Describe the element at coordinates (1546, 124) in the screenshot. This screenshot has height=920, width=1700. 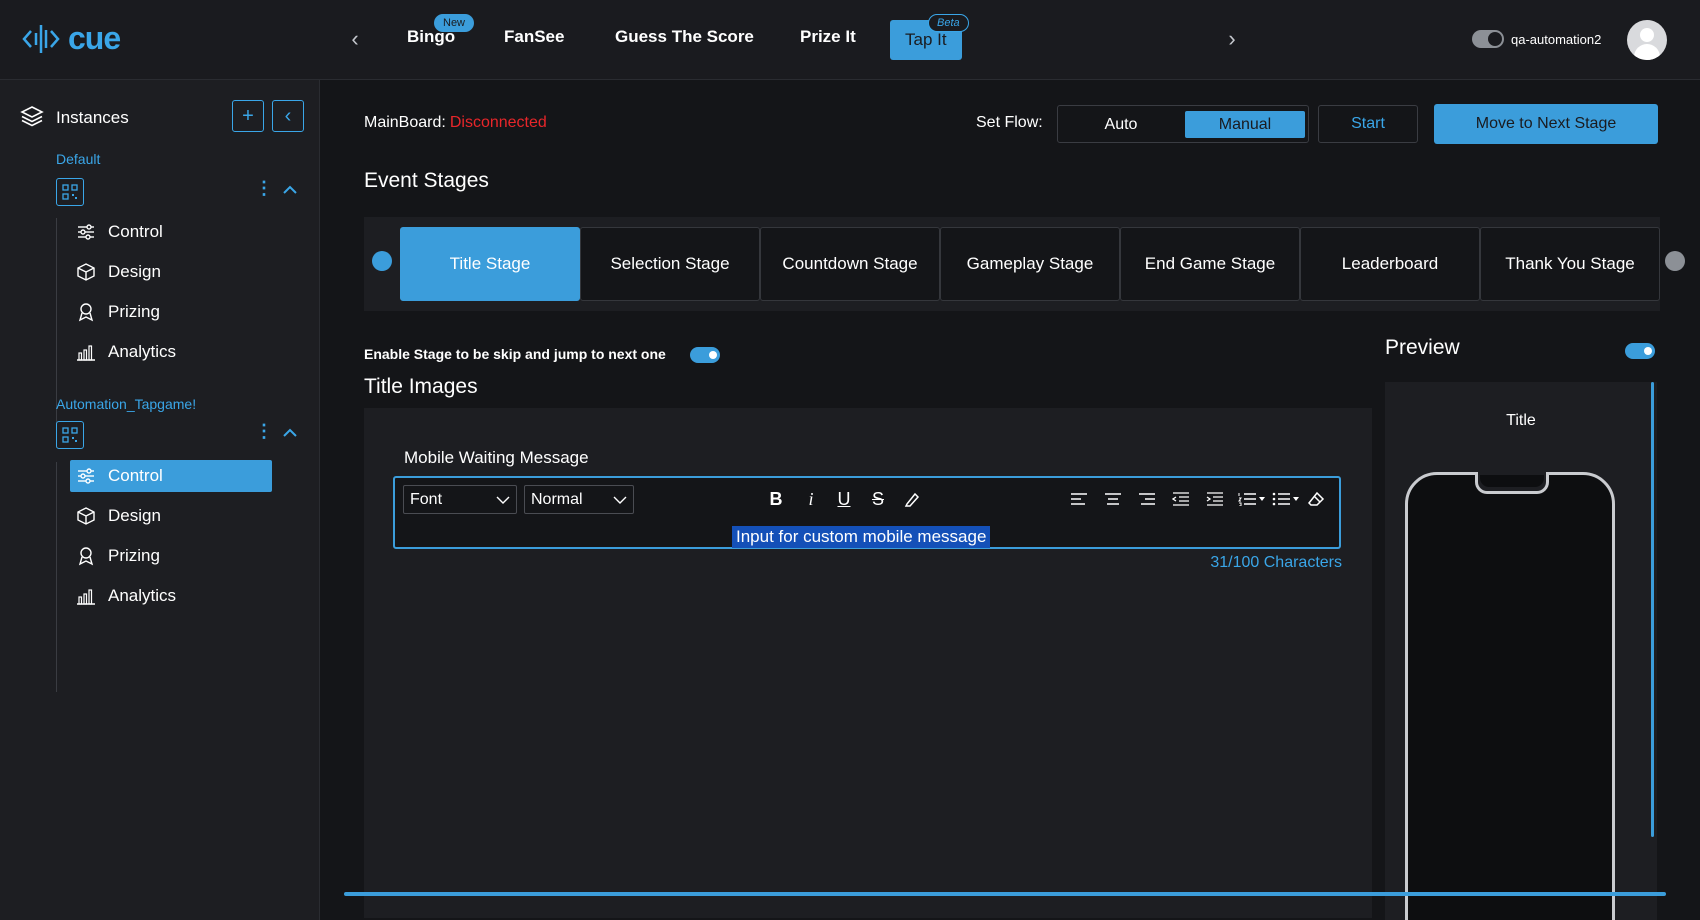
I see `move-to-next-stage-button: Move to Next Stage` at that location.